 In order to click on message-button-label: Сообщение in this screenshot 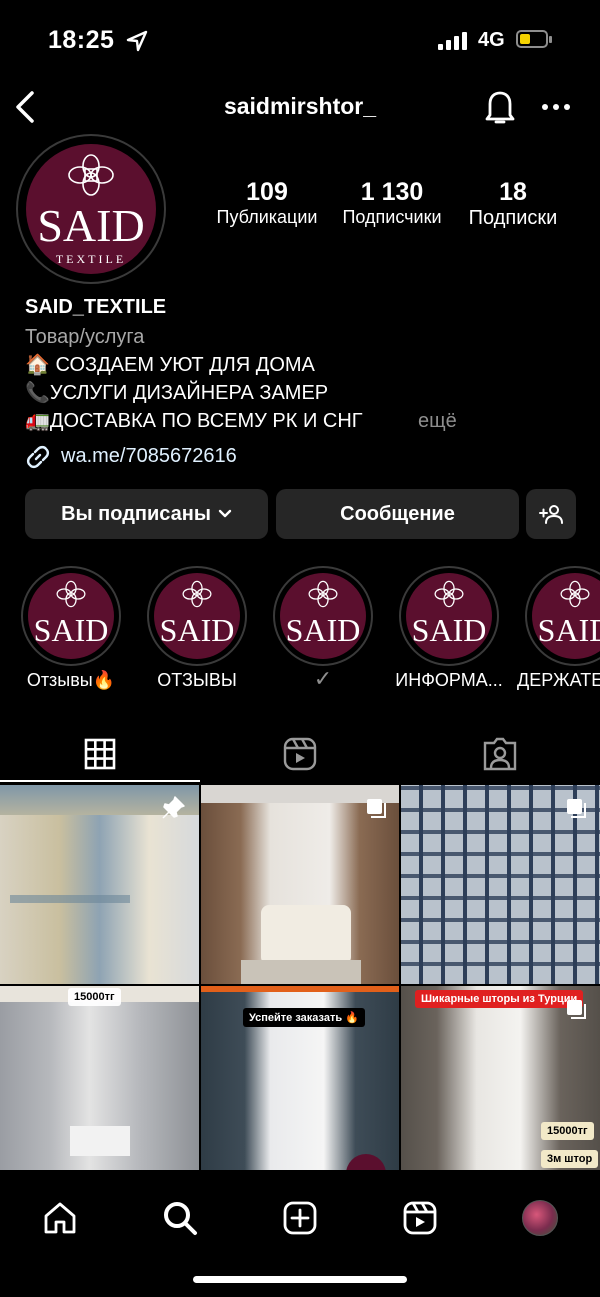, I will do `click(397, 513)`.